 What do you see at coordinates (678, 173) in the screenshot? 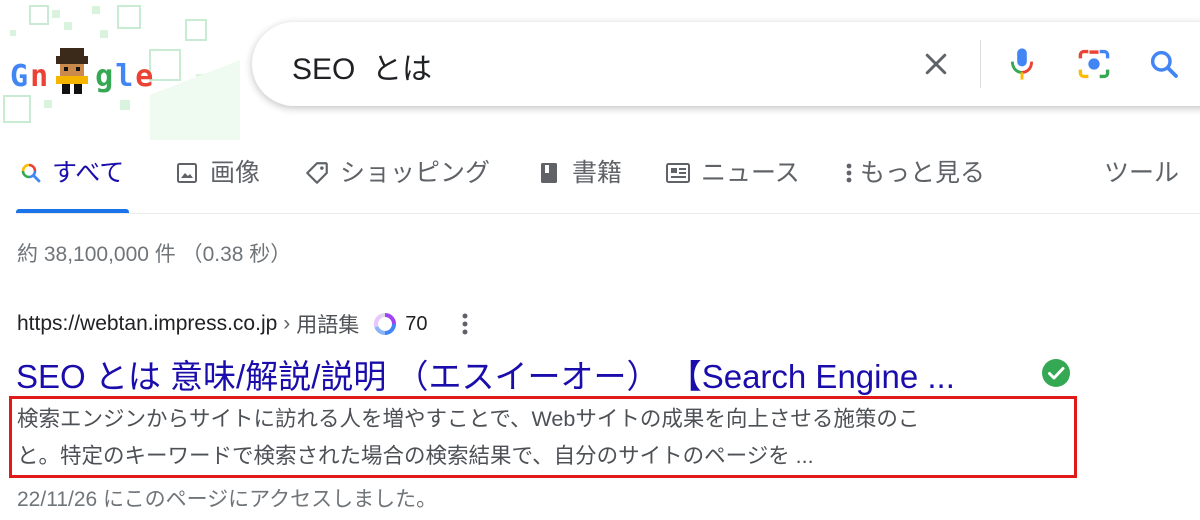
I see `news-icon` at bounding box center [678, 173].